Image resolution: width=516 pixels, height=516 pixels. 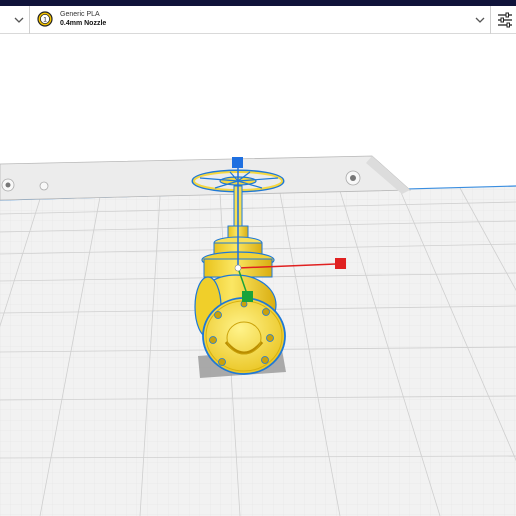 What do you see at coordinates (490, 20) in the screenshot?
I see `divider` at bounding box center [490, 20].